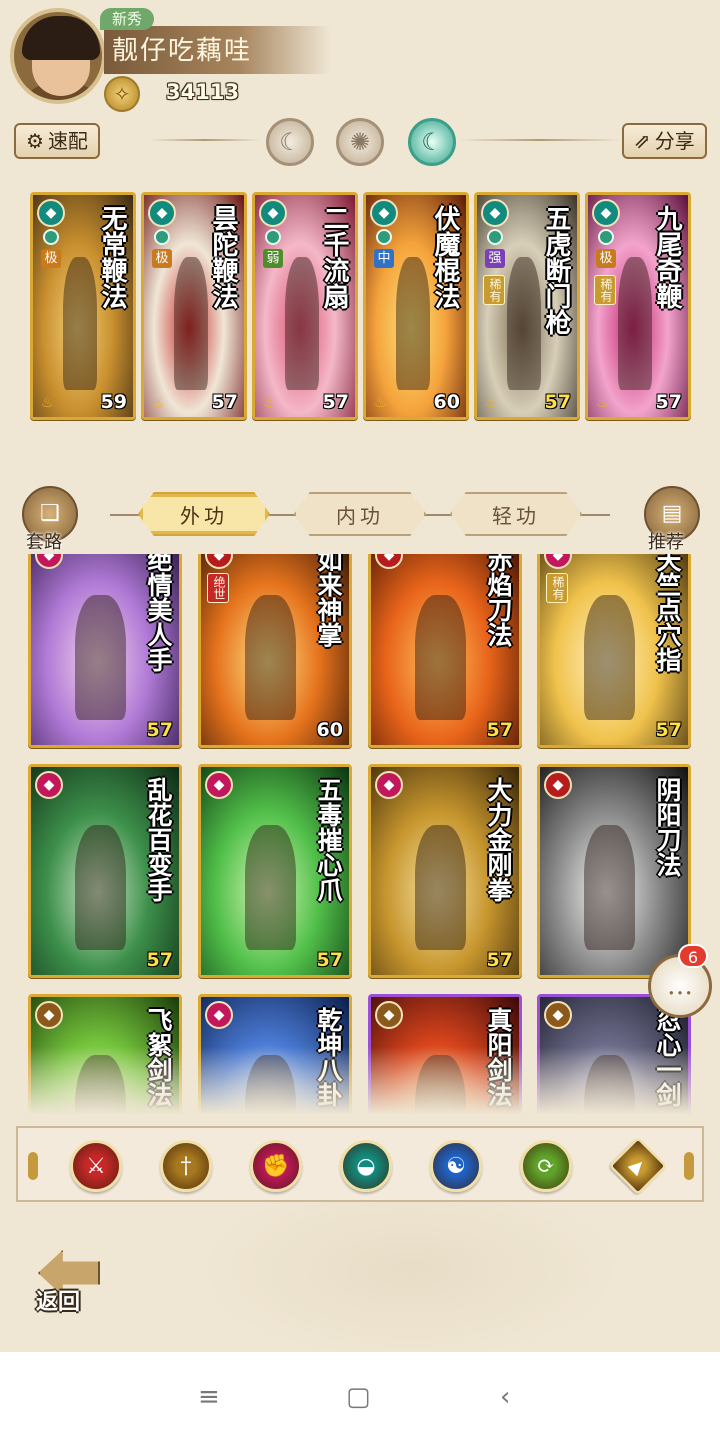 Image resolution: width=720 pixels, height=1440 pixels. Describe the element at coordinates (290, 142) in the screenshot. I see `moon-phase-button: ☾` at that location.